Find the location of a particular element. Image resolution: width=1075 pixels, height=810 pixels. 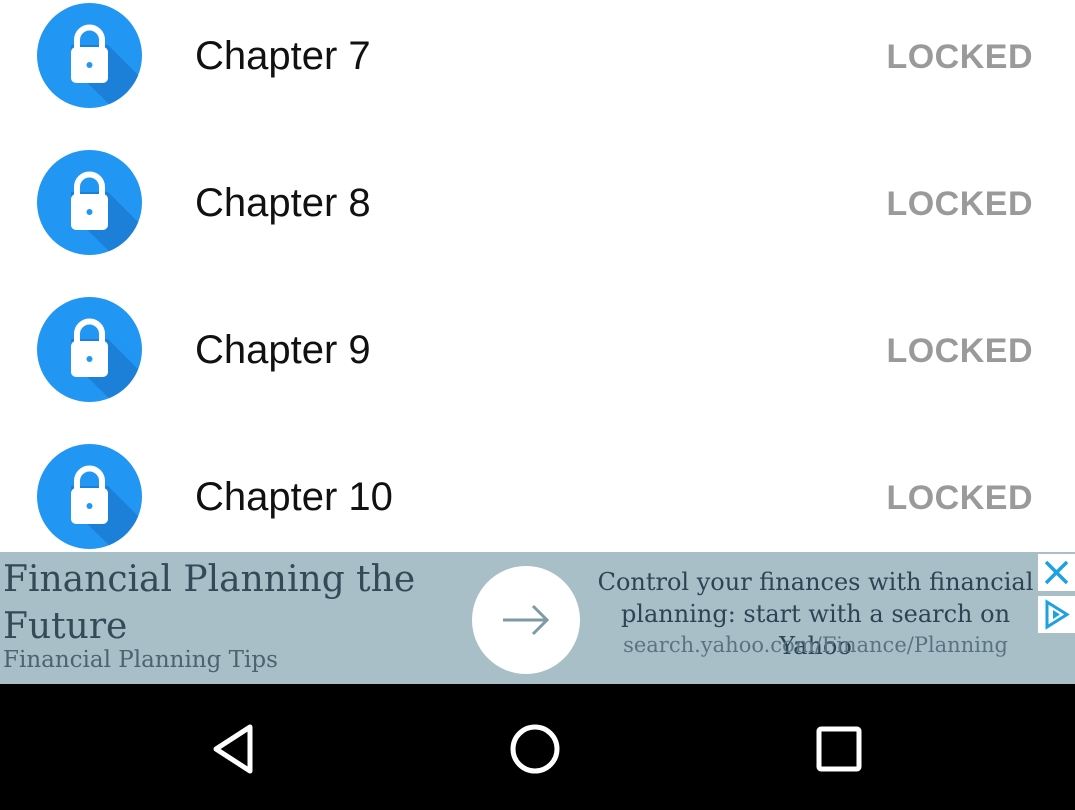

recents-icon is located at coordinates (839, 749).